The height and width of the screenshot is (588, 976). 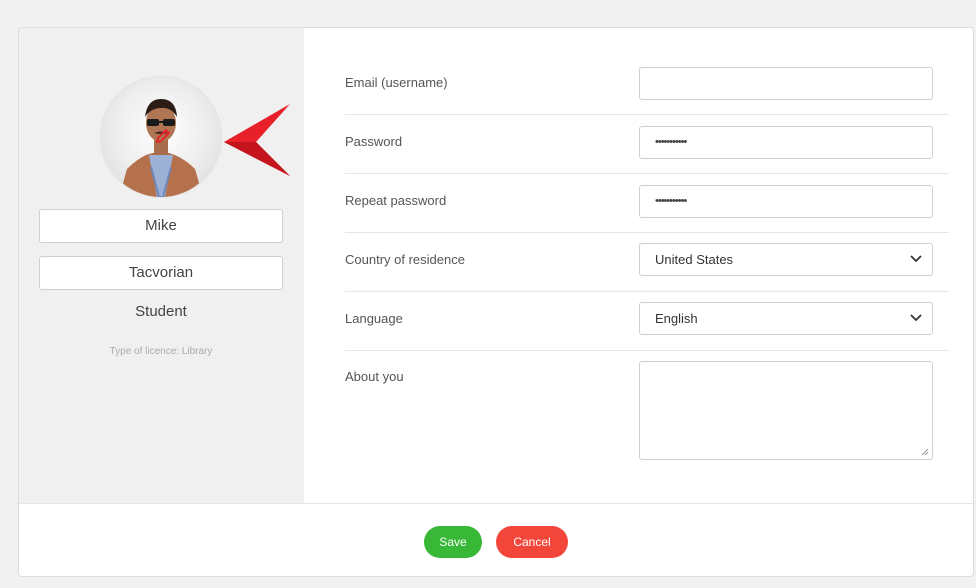 What do you see at coordinates (694, 259) in the screenshot?
I see `country-selected-value: United States` at bounding box center [694, 259].